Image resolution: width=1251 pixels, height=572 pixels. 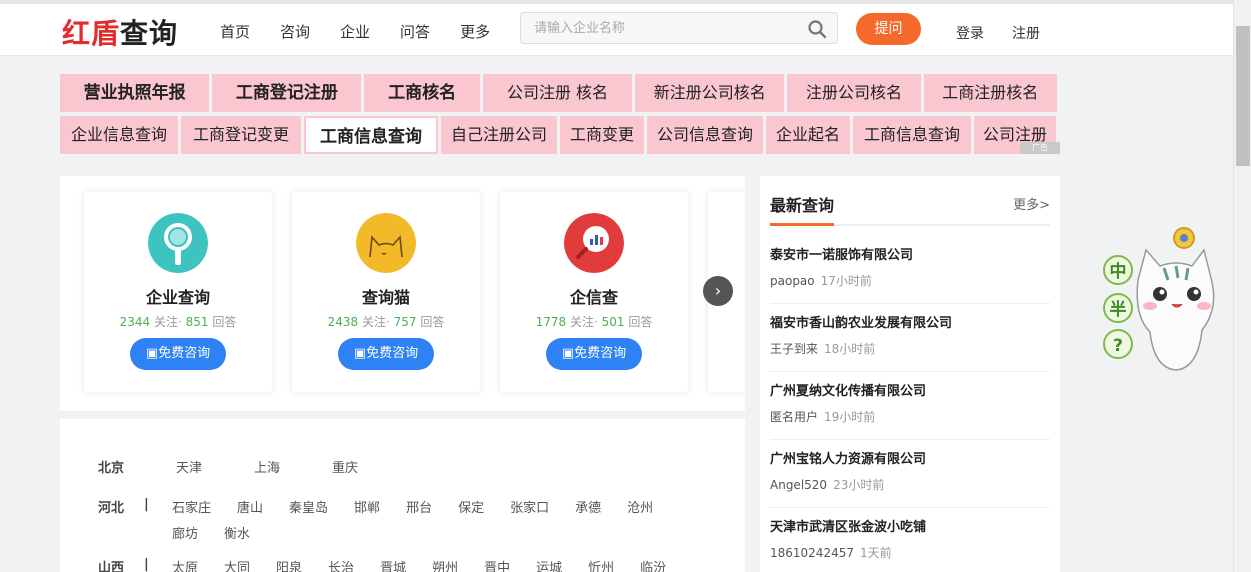 What do you see at coordinates (910, 474) in the screenshot?
I see `latest-item: 广州宝铭人力资源有限公司 Angel520 23小时前` at bounding box center [910, 474].